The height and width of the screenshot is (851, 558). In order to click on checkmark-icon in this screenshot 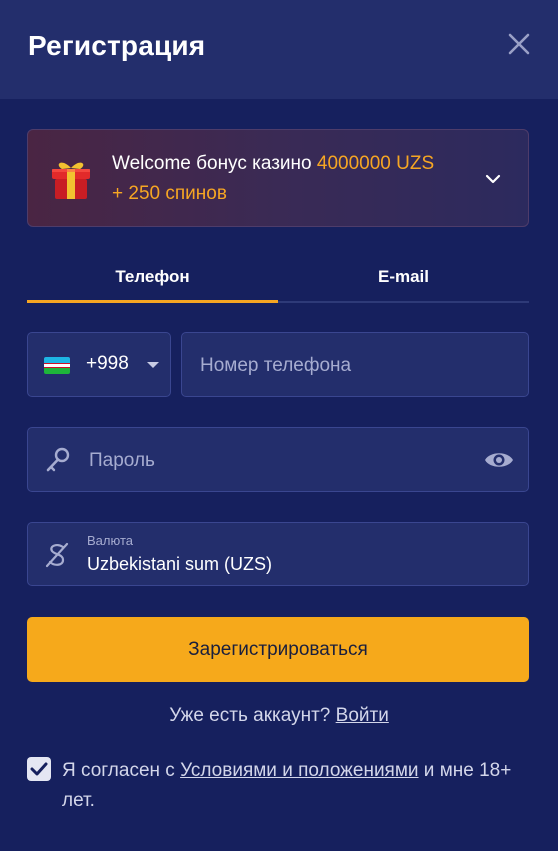, I will do `click(39, 769)`.